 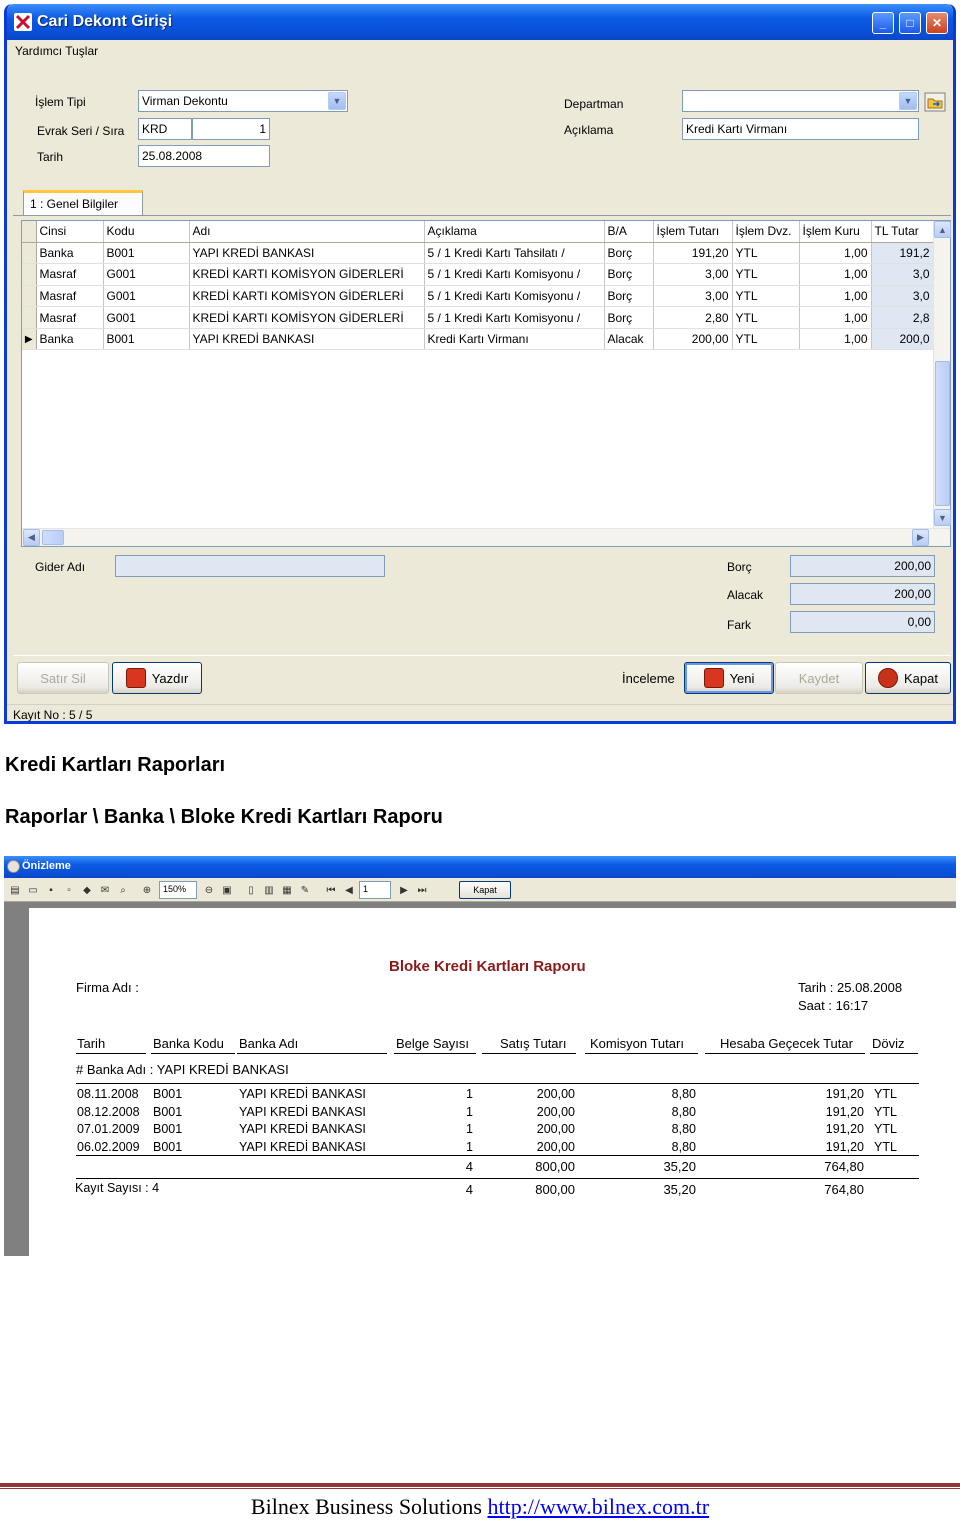 I want to click on menu-yardimci-tuslar: Yardımcı Tuşlar, so click(x=56, y=51).